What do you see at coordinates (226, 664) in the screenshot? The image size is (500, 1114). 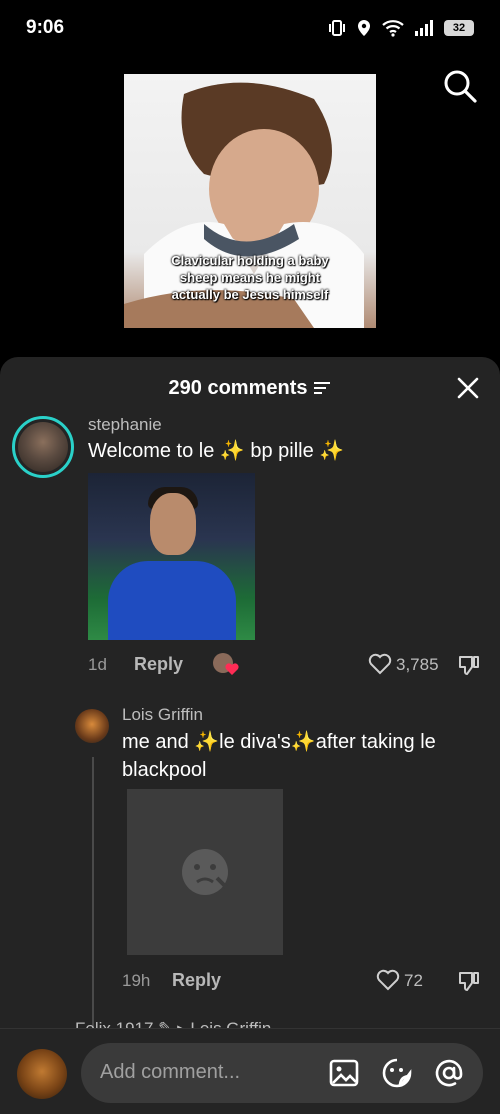 I see `reaction-avatar-icon` at bounding box center [226, 664].